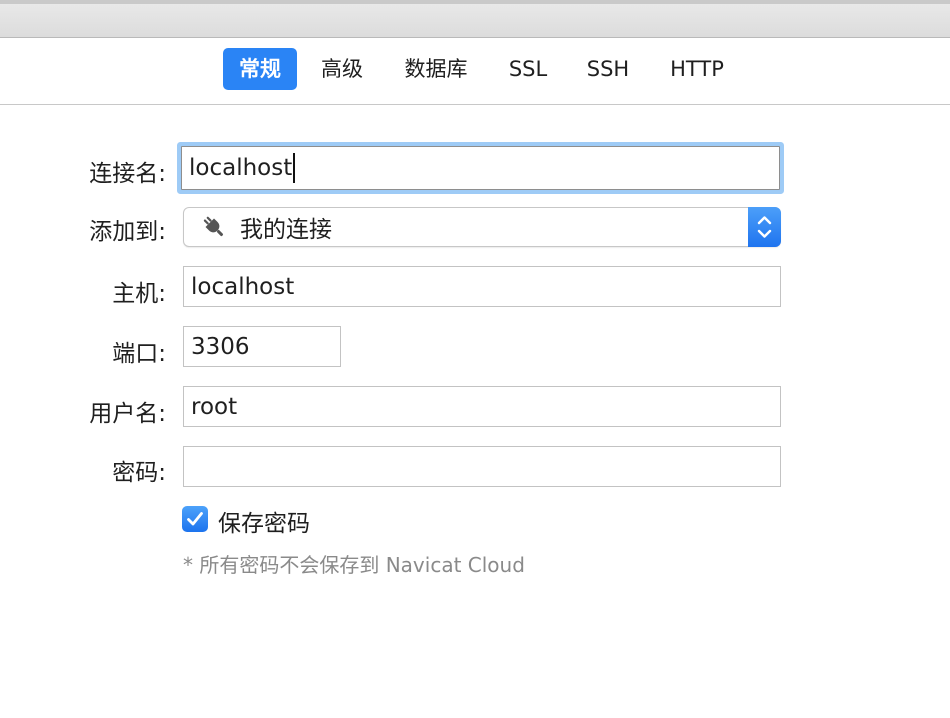 The height and width of the screenshot is (718, 950). What do you see at coordinates (241, 168) in the screenshot?
I see `connection-name-value: localhost` at bounding box center [241, 168].